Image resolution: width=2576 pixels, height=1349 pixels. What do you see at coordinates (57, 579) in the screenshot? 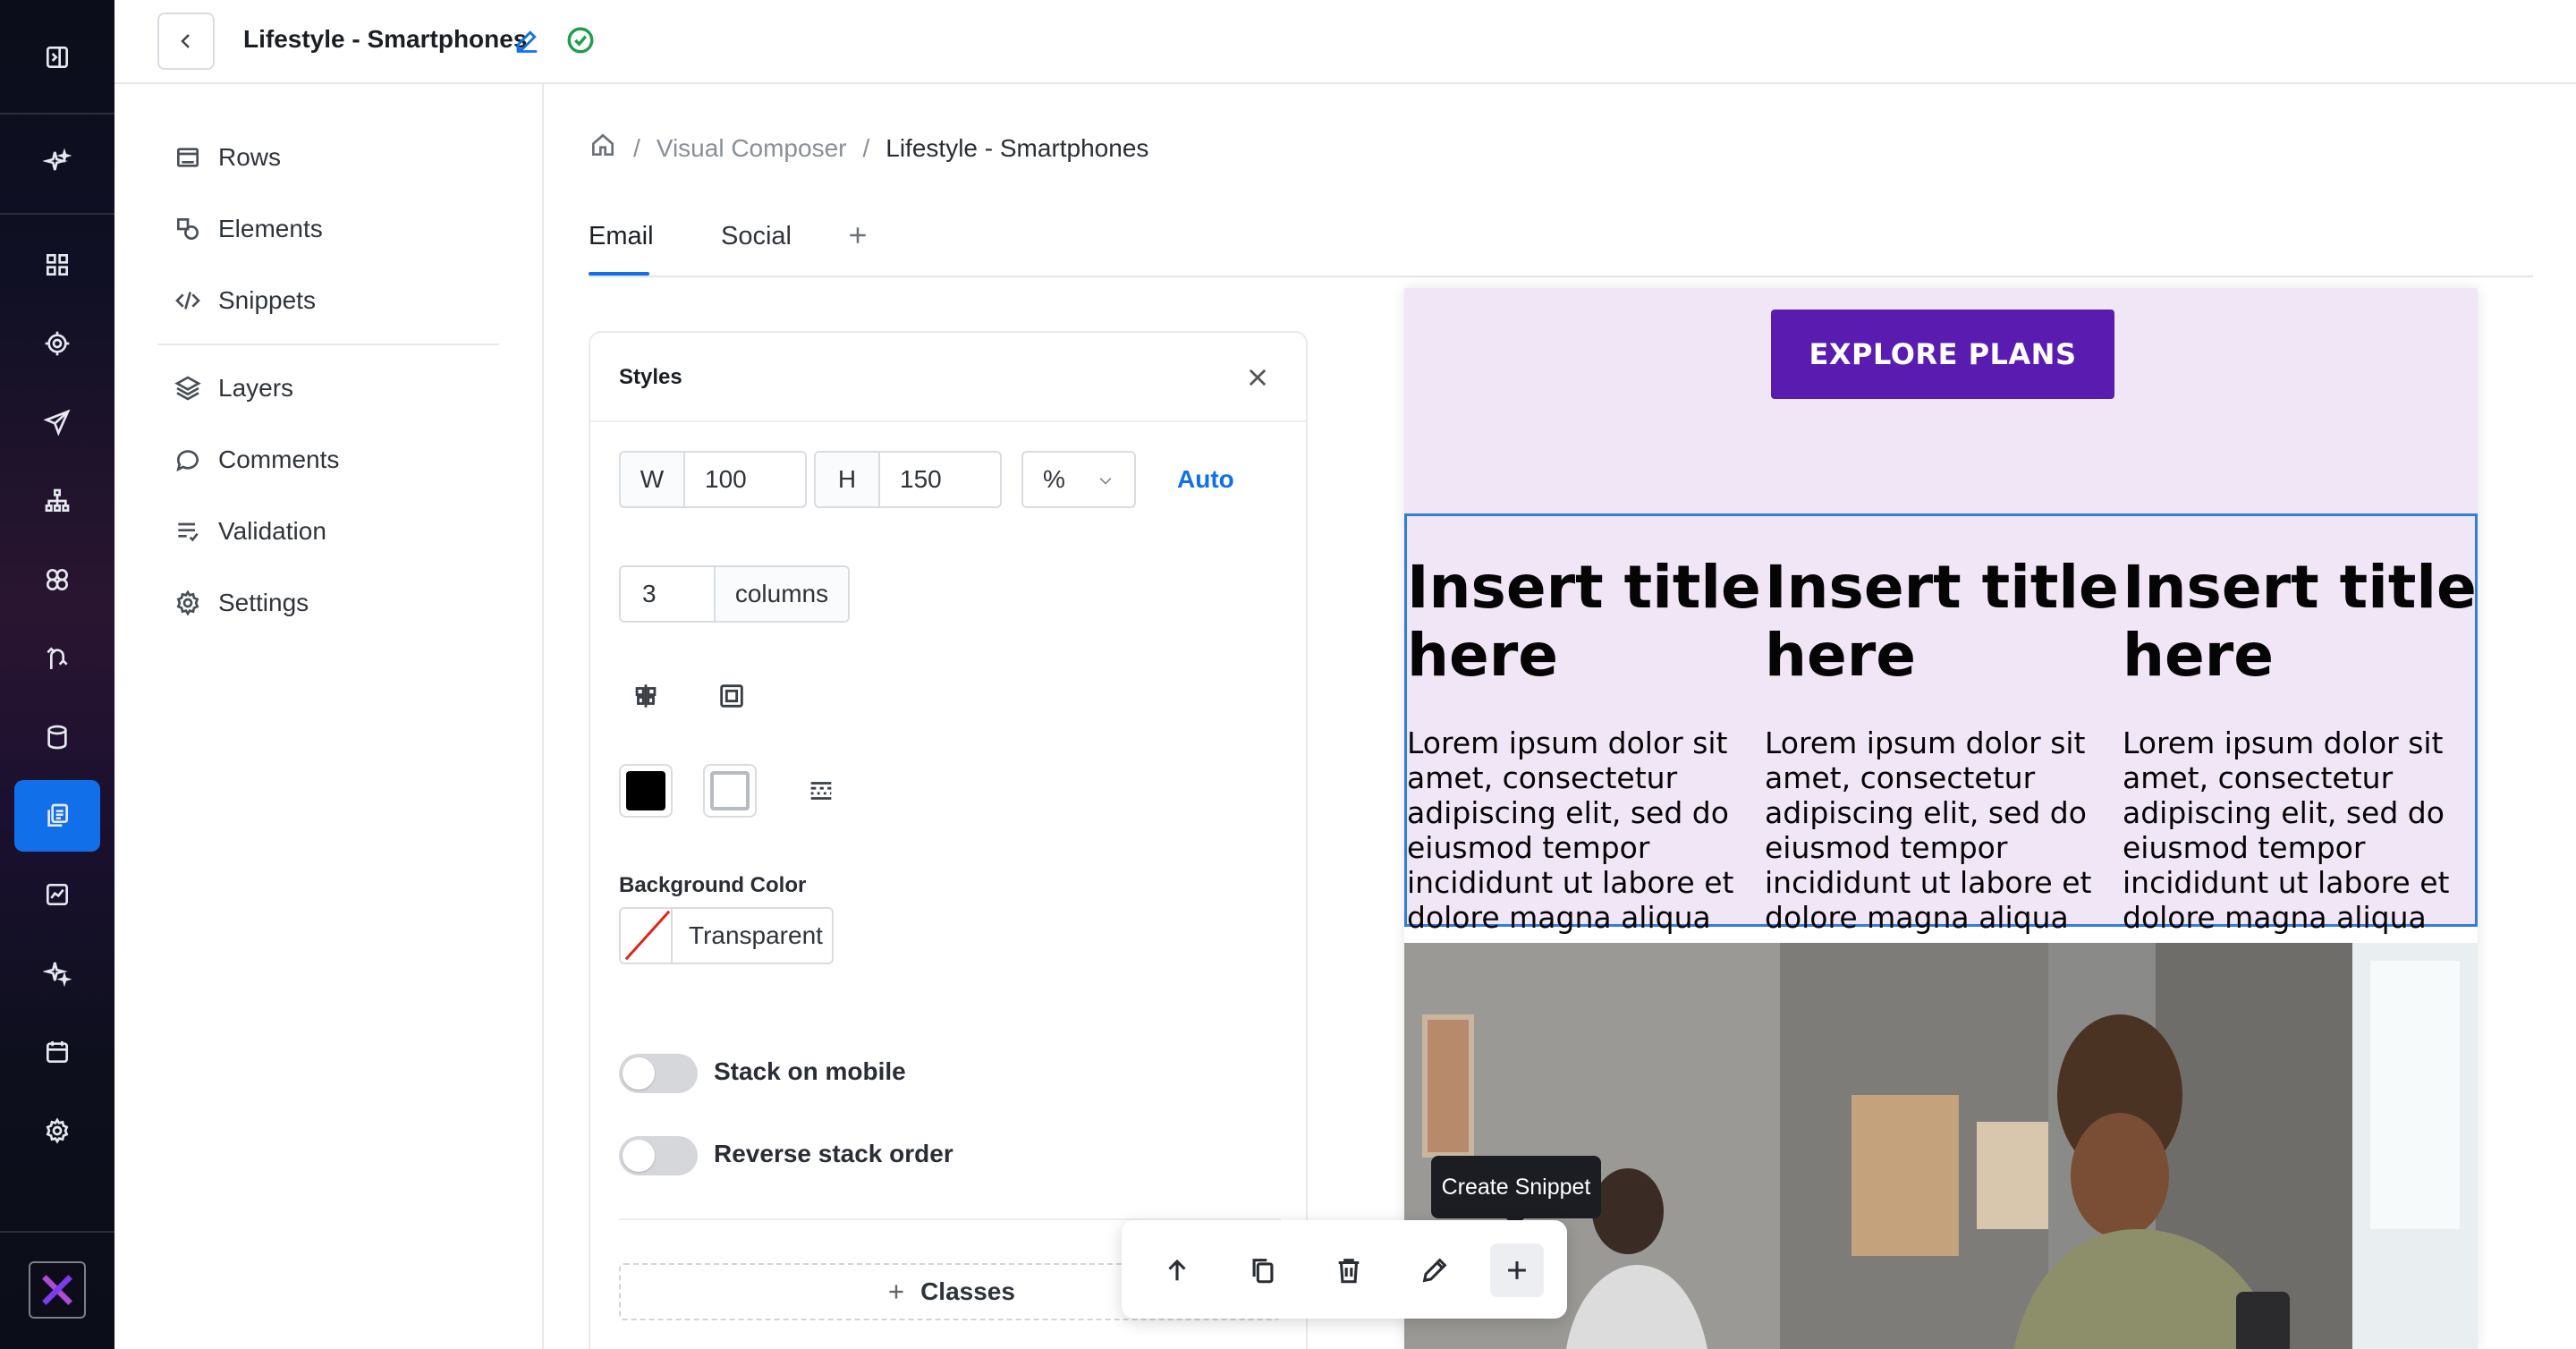
I see `segments-icon` at bounding box center [57, 579].